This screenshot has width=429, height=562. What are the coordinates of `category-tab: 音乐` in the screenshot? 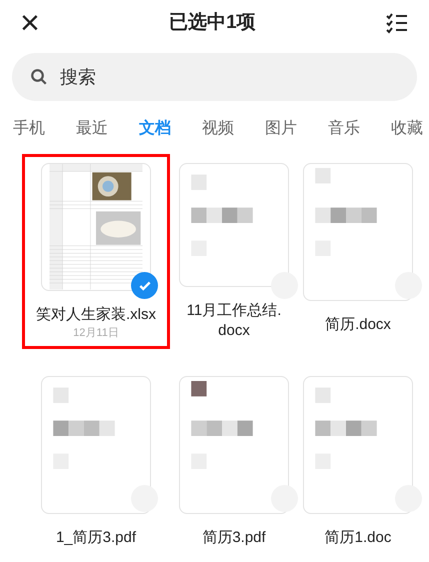 It's located at (344, 129).